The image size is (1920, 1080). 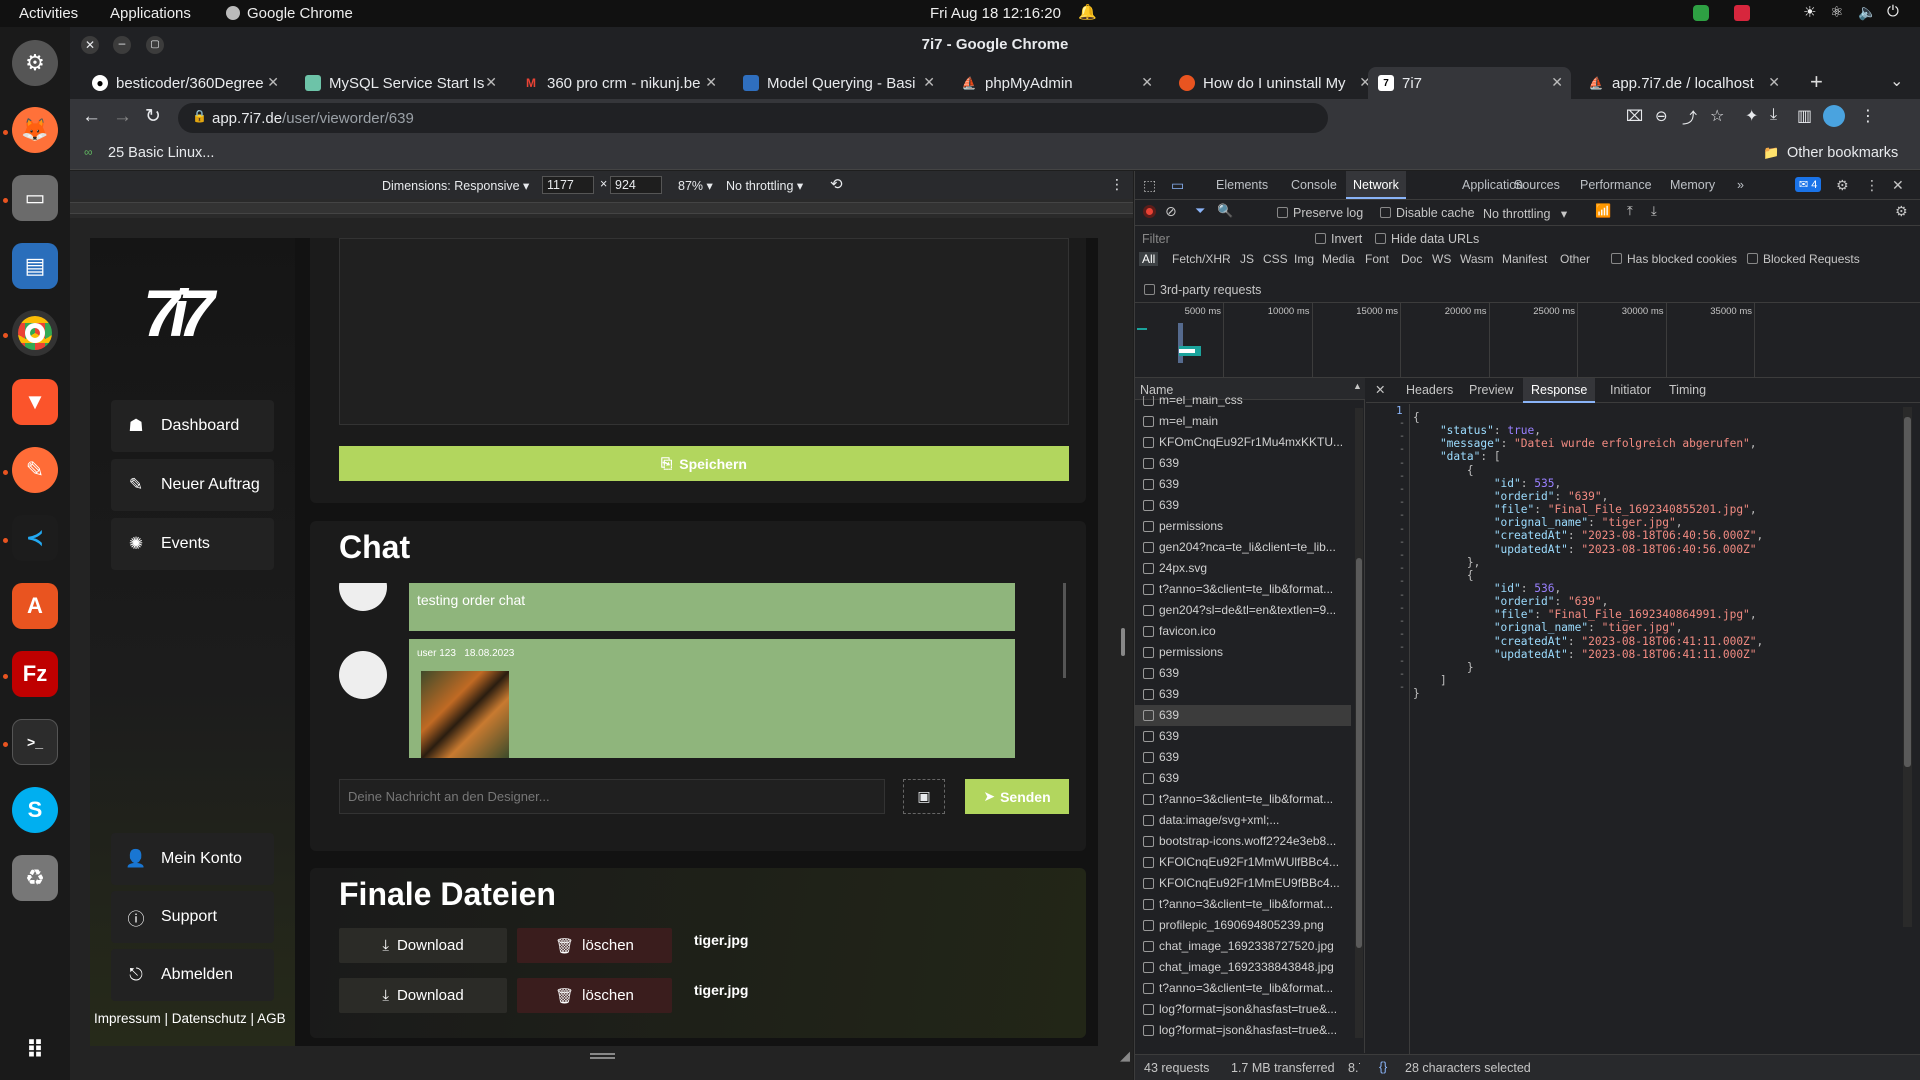 What do you see at coordinates (698, 670) in the screenshot?
I see `chat-messages: testing order chat user 123 18.08.2023` at bounding box center [698, 670].